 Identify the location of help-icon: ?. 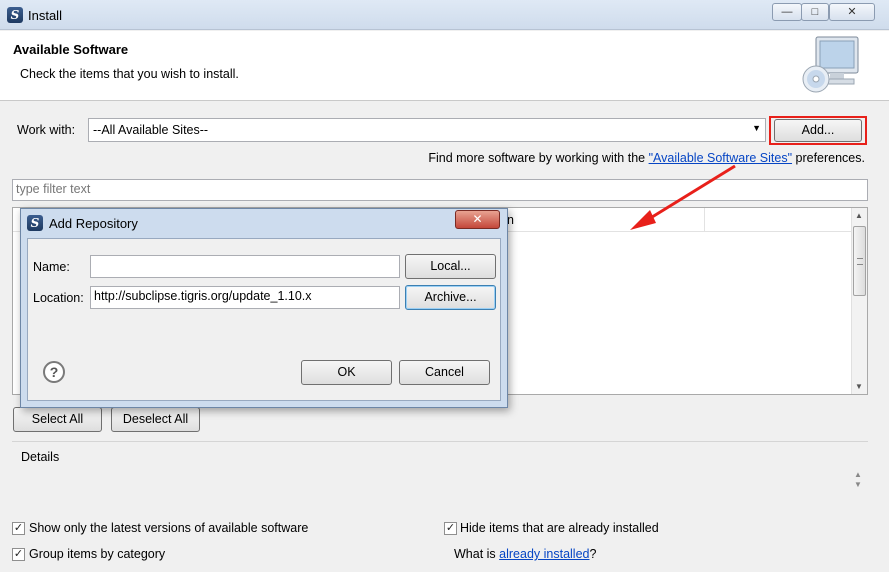
(54, 372).